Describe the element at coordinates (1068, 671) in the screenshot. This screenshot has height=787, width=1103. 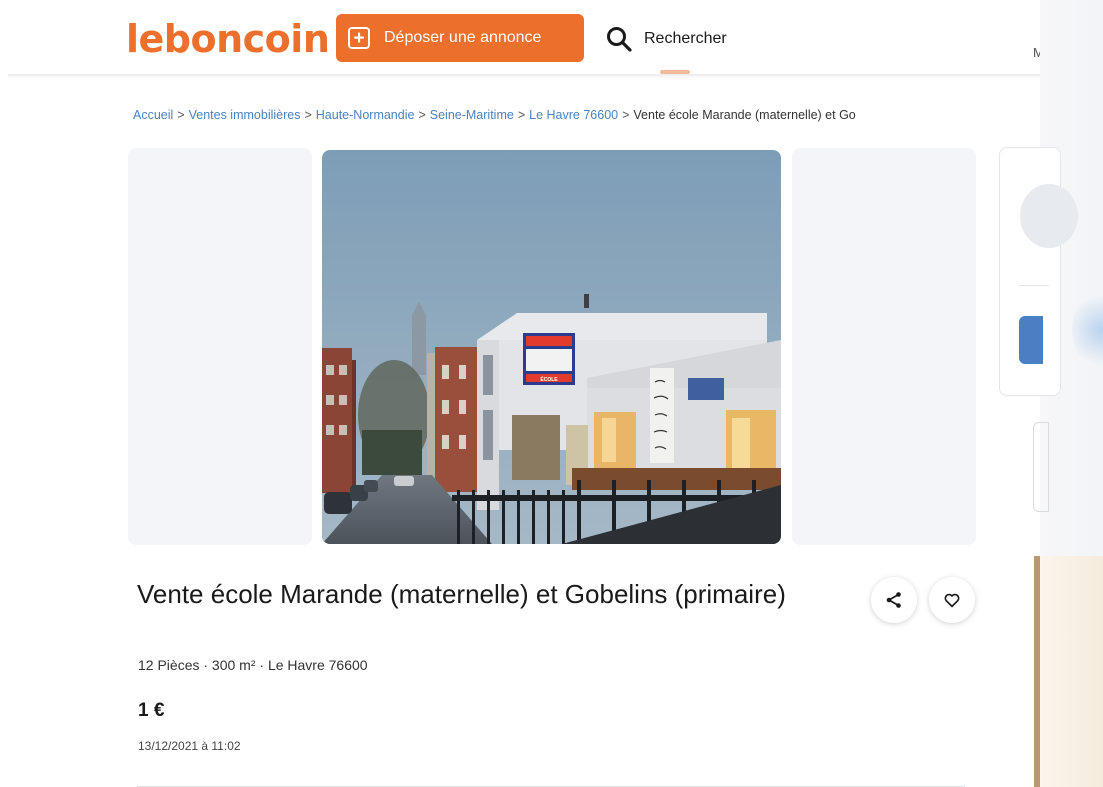
I see `sidebar-ad` at that location.